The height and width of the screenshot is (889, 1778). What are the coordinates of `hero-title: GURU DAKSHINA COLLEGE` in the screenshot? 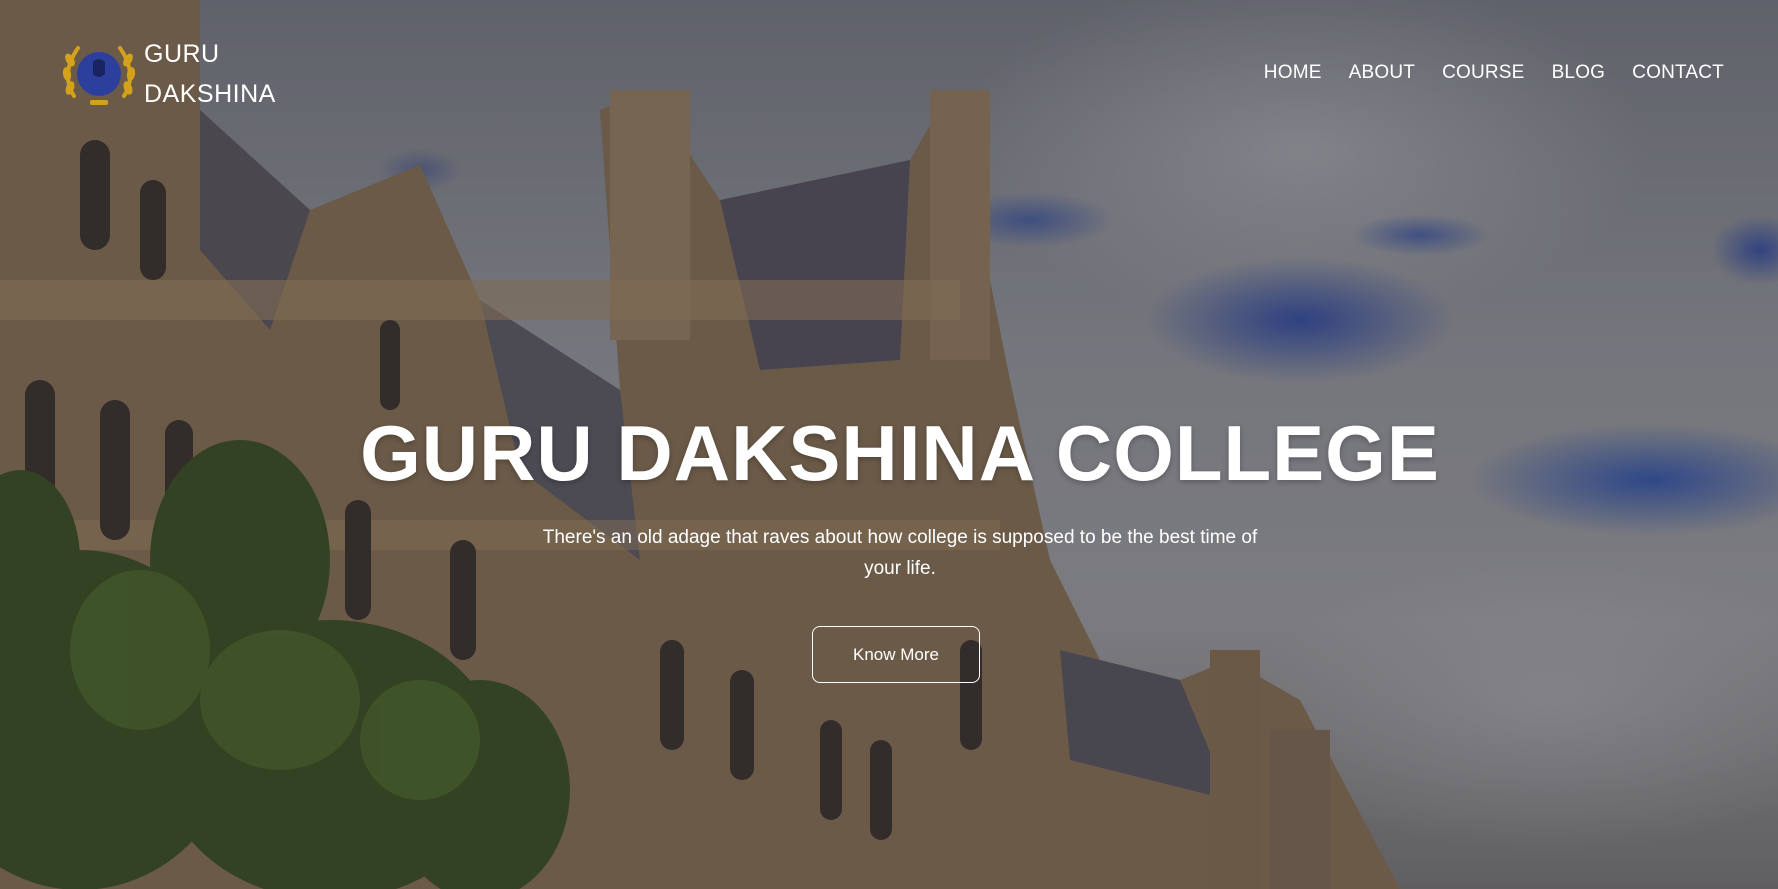 It's located at (900, 453).